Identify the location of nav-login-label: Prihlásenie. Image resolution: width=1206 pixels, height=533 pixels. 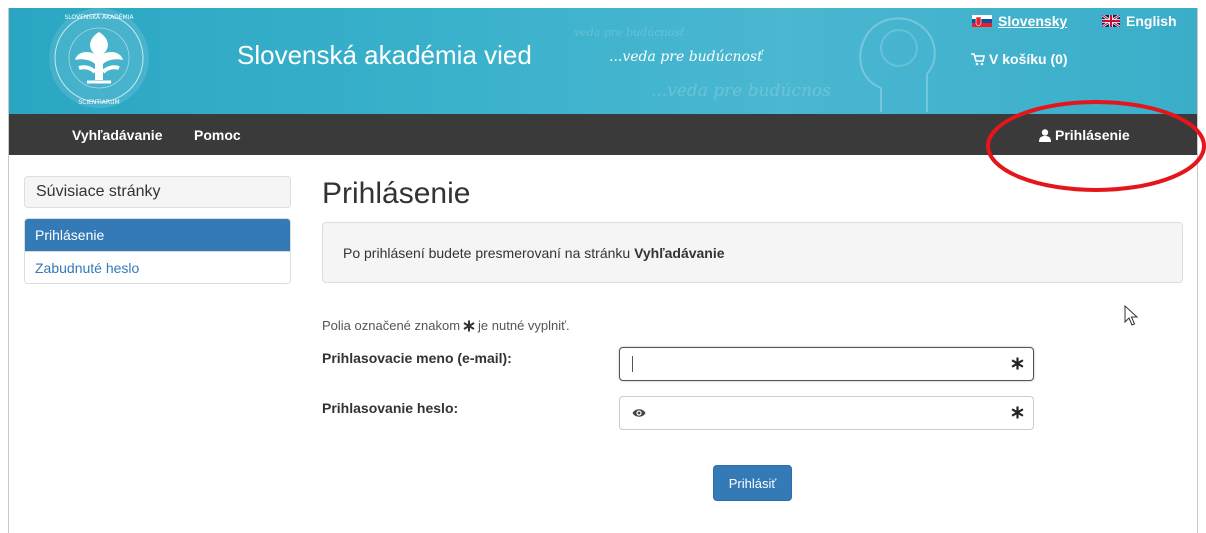
(1092, 135).